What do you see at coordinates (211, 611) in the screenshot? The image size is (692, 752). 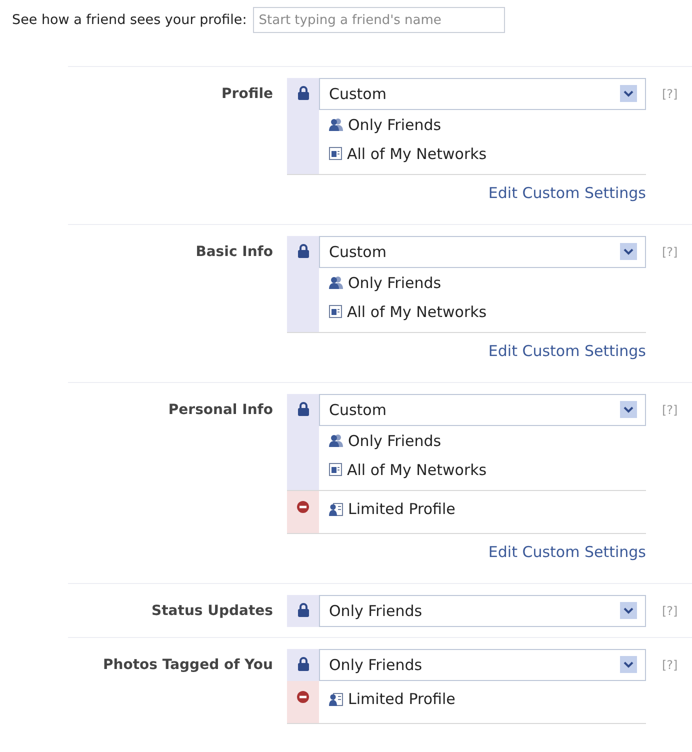 I see `setting-label: Status Updates` at bounding box center [211, 611].